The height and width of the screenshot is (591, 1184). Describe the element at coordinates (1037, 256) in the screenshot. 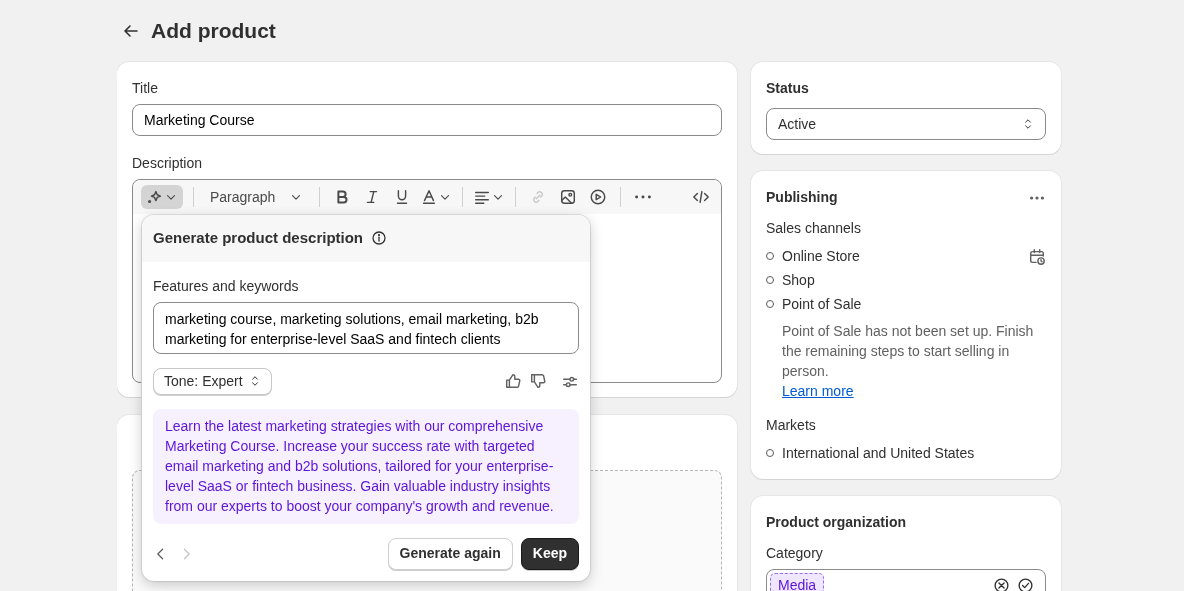

I see `calendar-clock-icon` at that location.